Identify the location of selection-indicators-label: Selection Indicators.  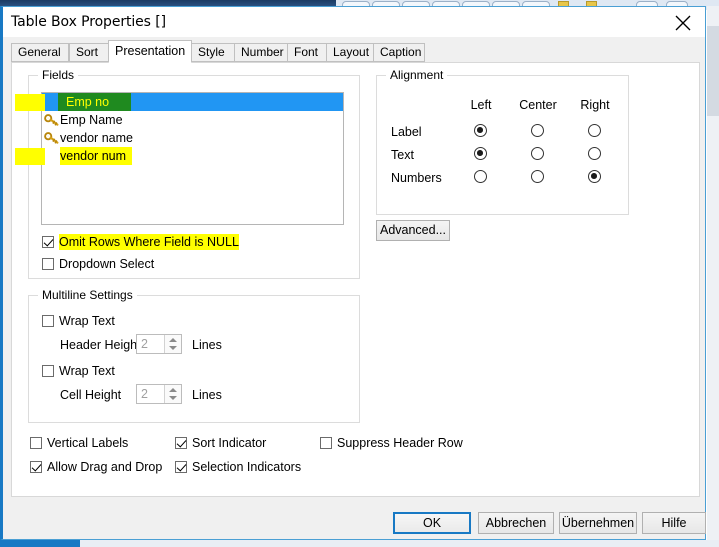
(247, 467).